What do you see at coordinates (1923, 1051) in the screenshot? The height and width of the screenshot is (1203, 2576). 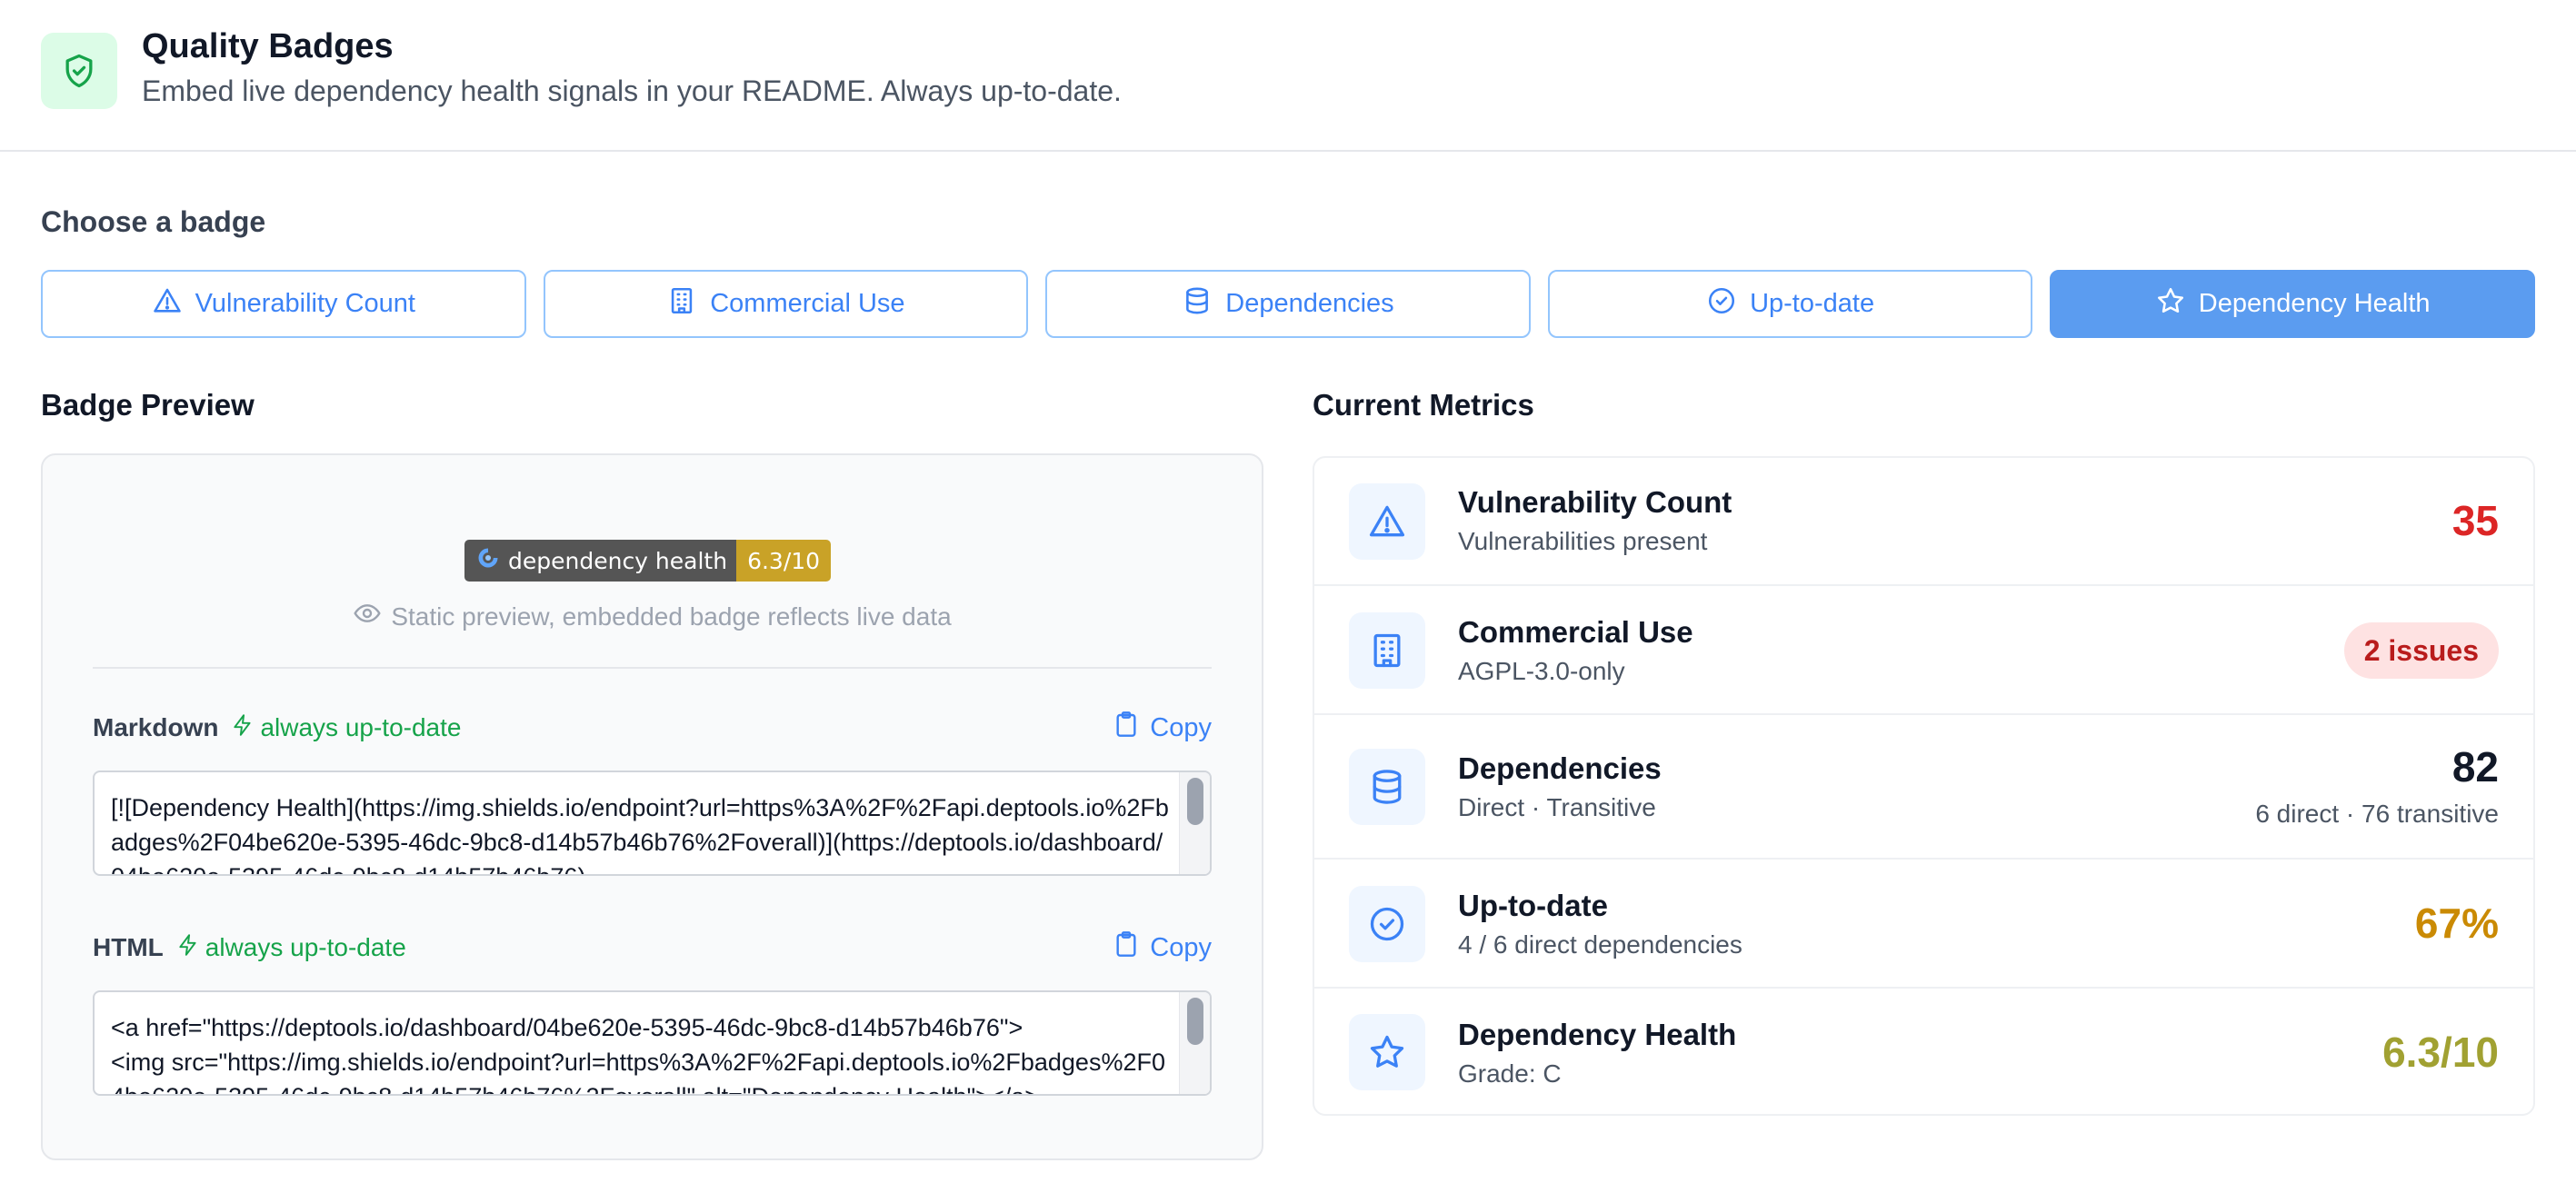 I see `metric-row-dependency-health: Dependency Health Grade: C 6.3/10` at bounding box center [1923, 1051].